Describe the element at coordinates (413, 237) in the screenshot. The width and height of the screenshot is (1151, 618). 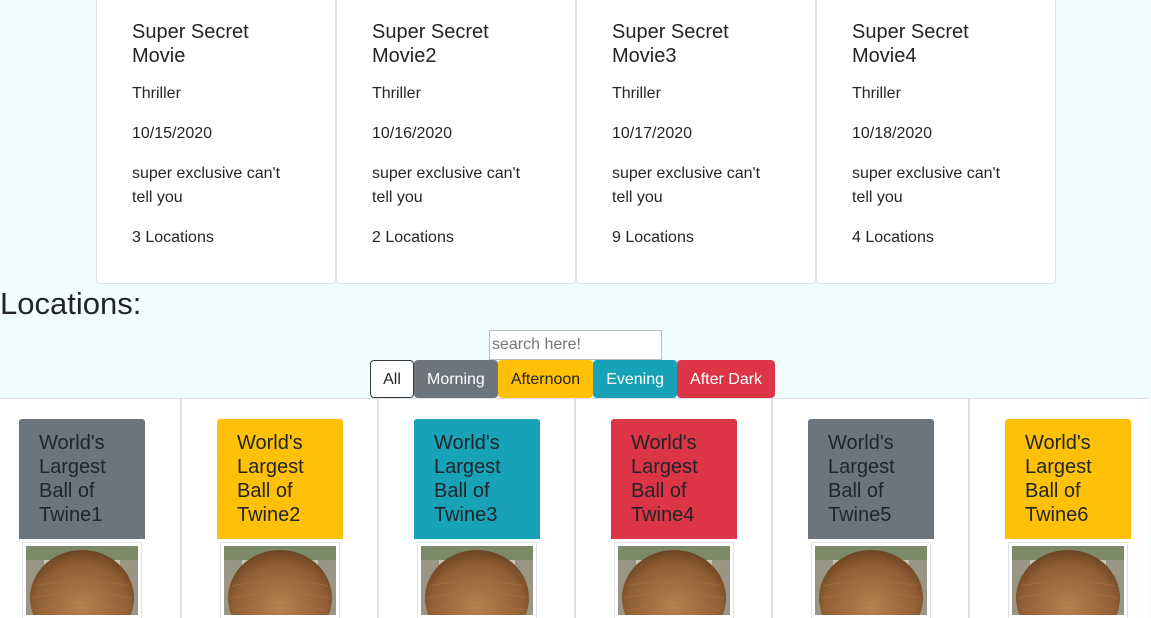
I see `movie-location-count: 2 Locations` at that location.